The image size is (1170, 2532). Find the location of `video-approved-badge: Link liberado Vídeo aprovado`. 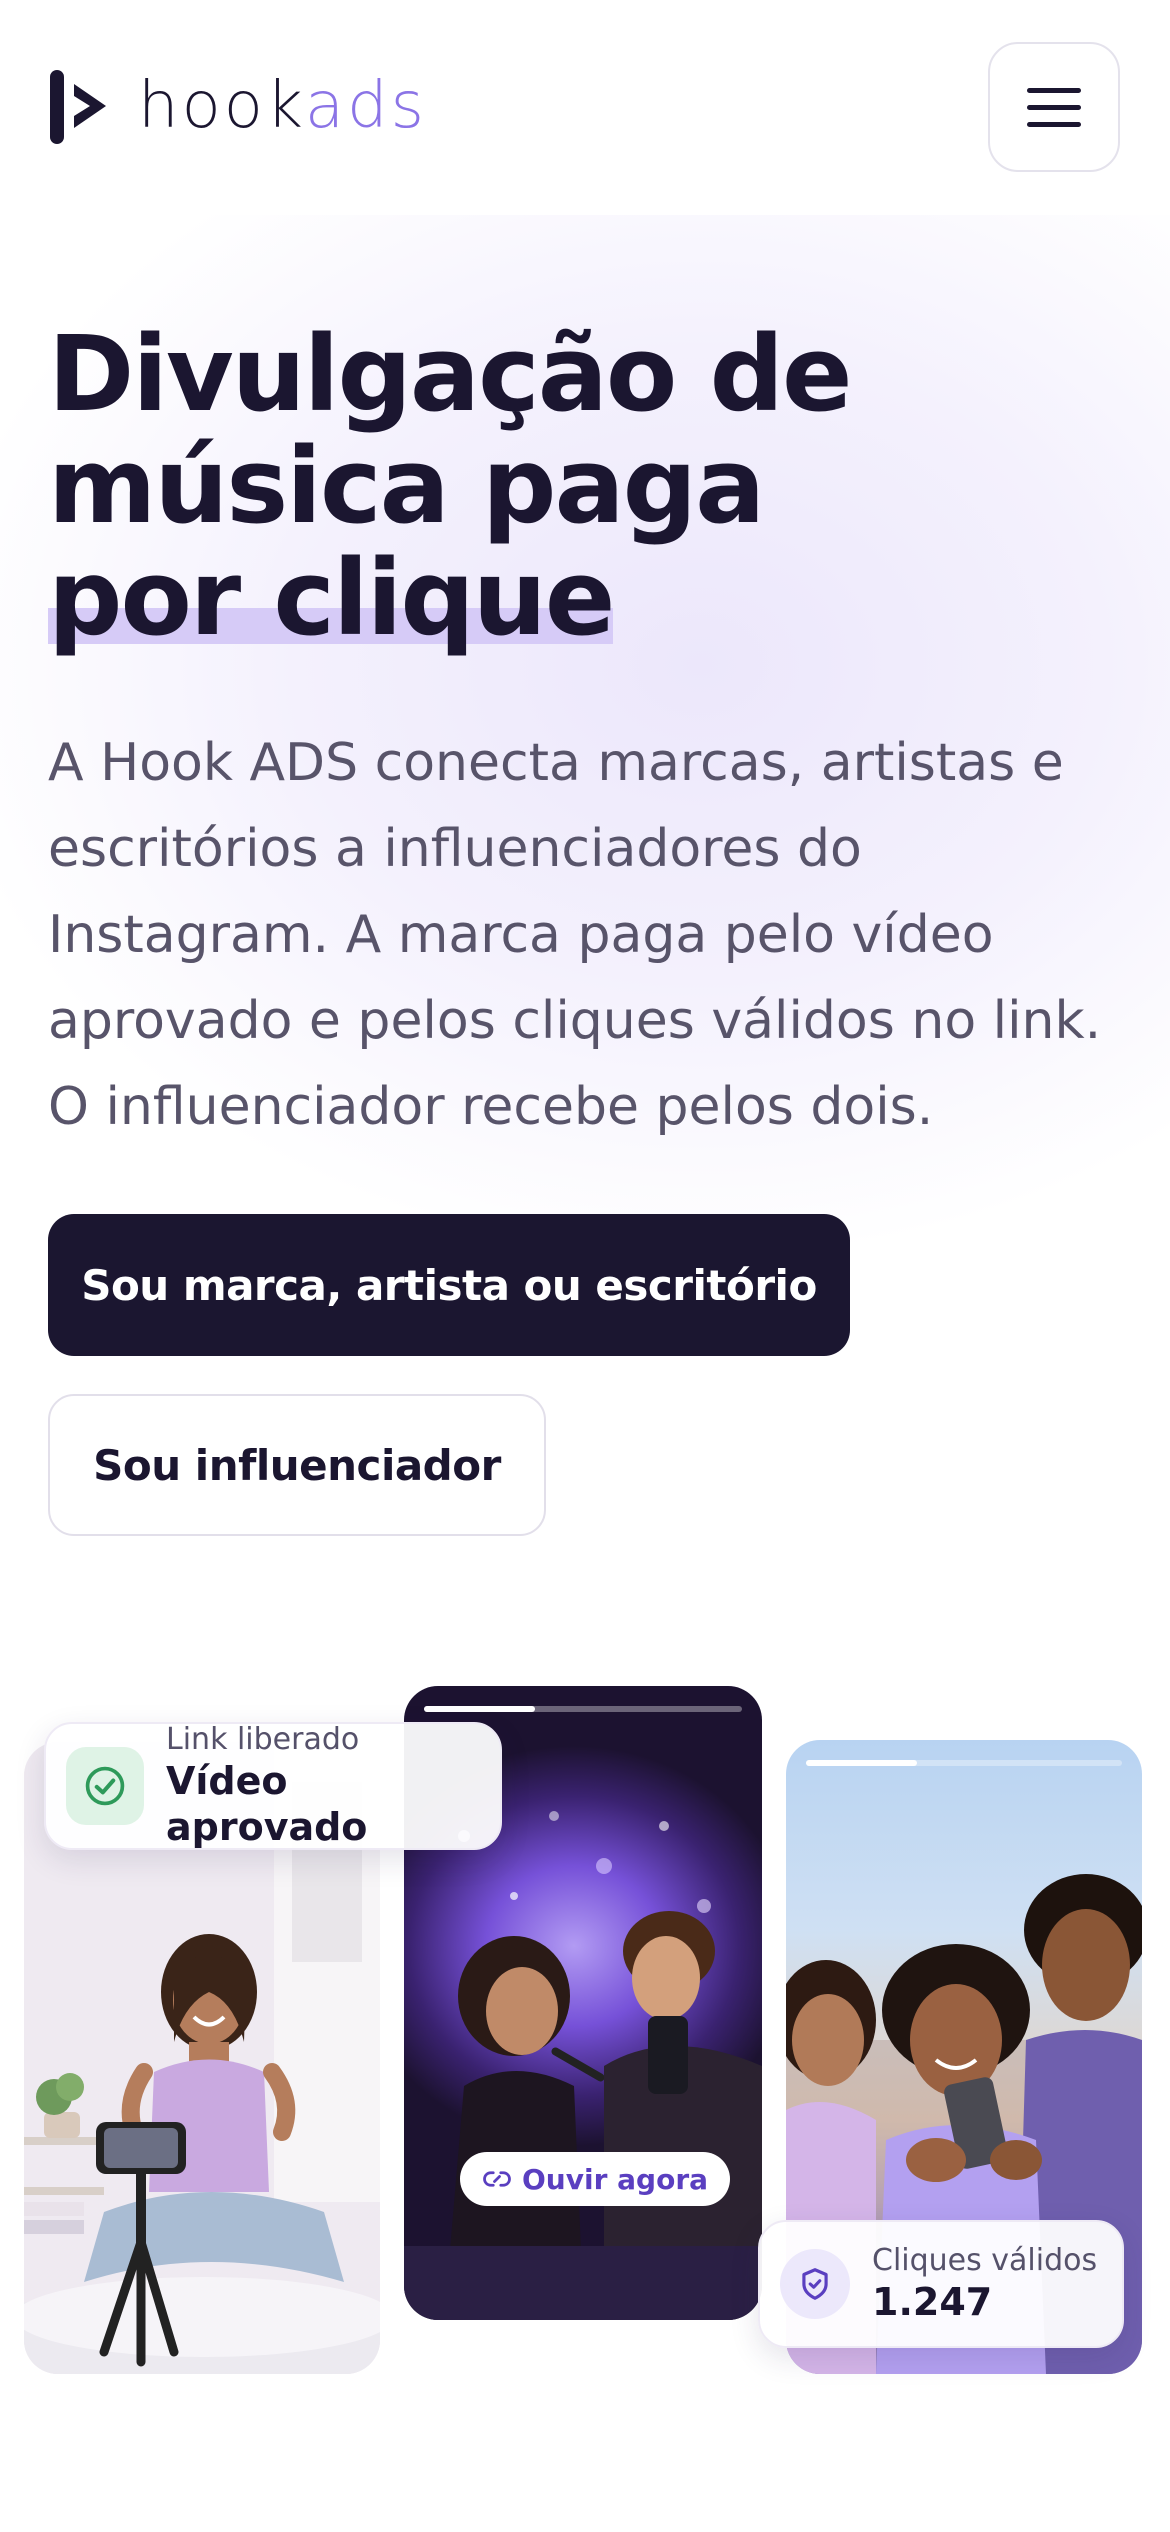

video-approved-badge: Link liberado Vídeo aprovado is located at coordinates (273, 1786).